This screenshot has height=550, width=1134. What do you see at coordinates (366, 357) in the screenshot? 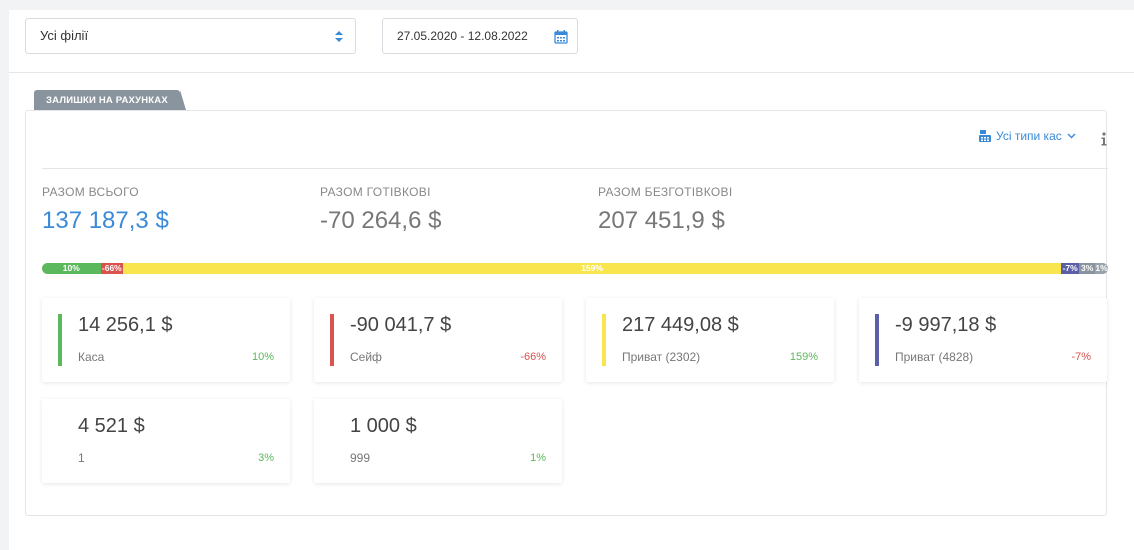
I see `account-name: Сейф` at bounding box center [366, 357].